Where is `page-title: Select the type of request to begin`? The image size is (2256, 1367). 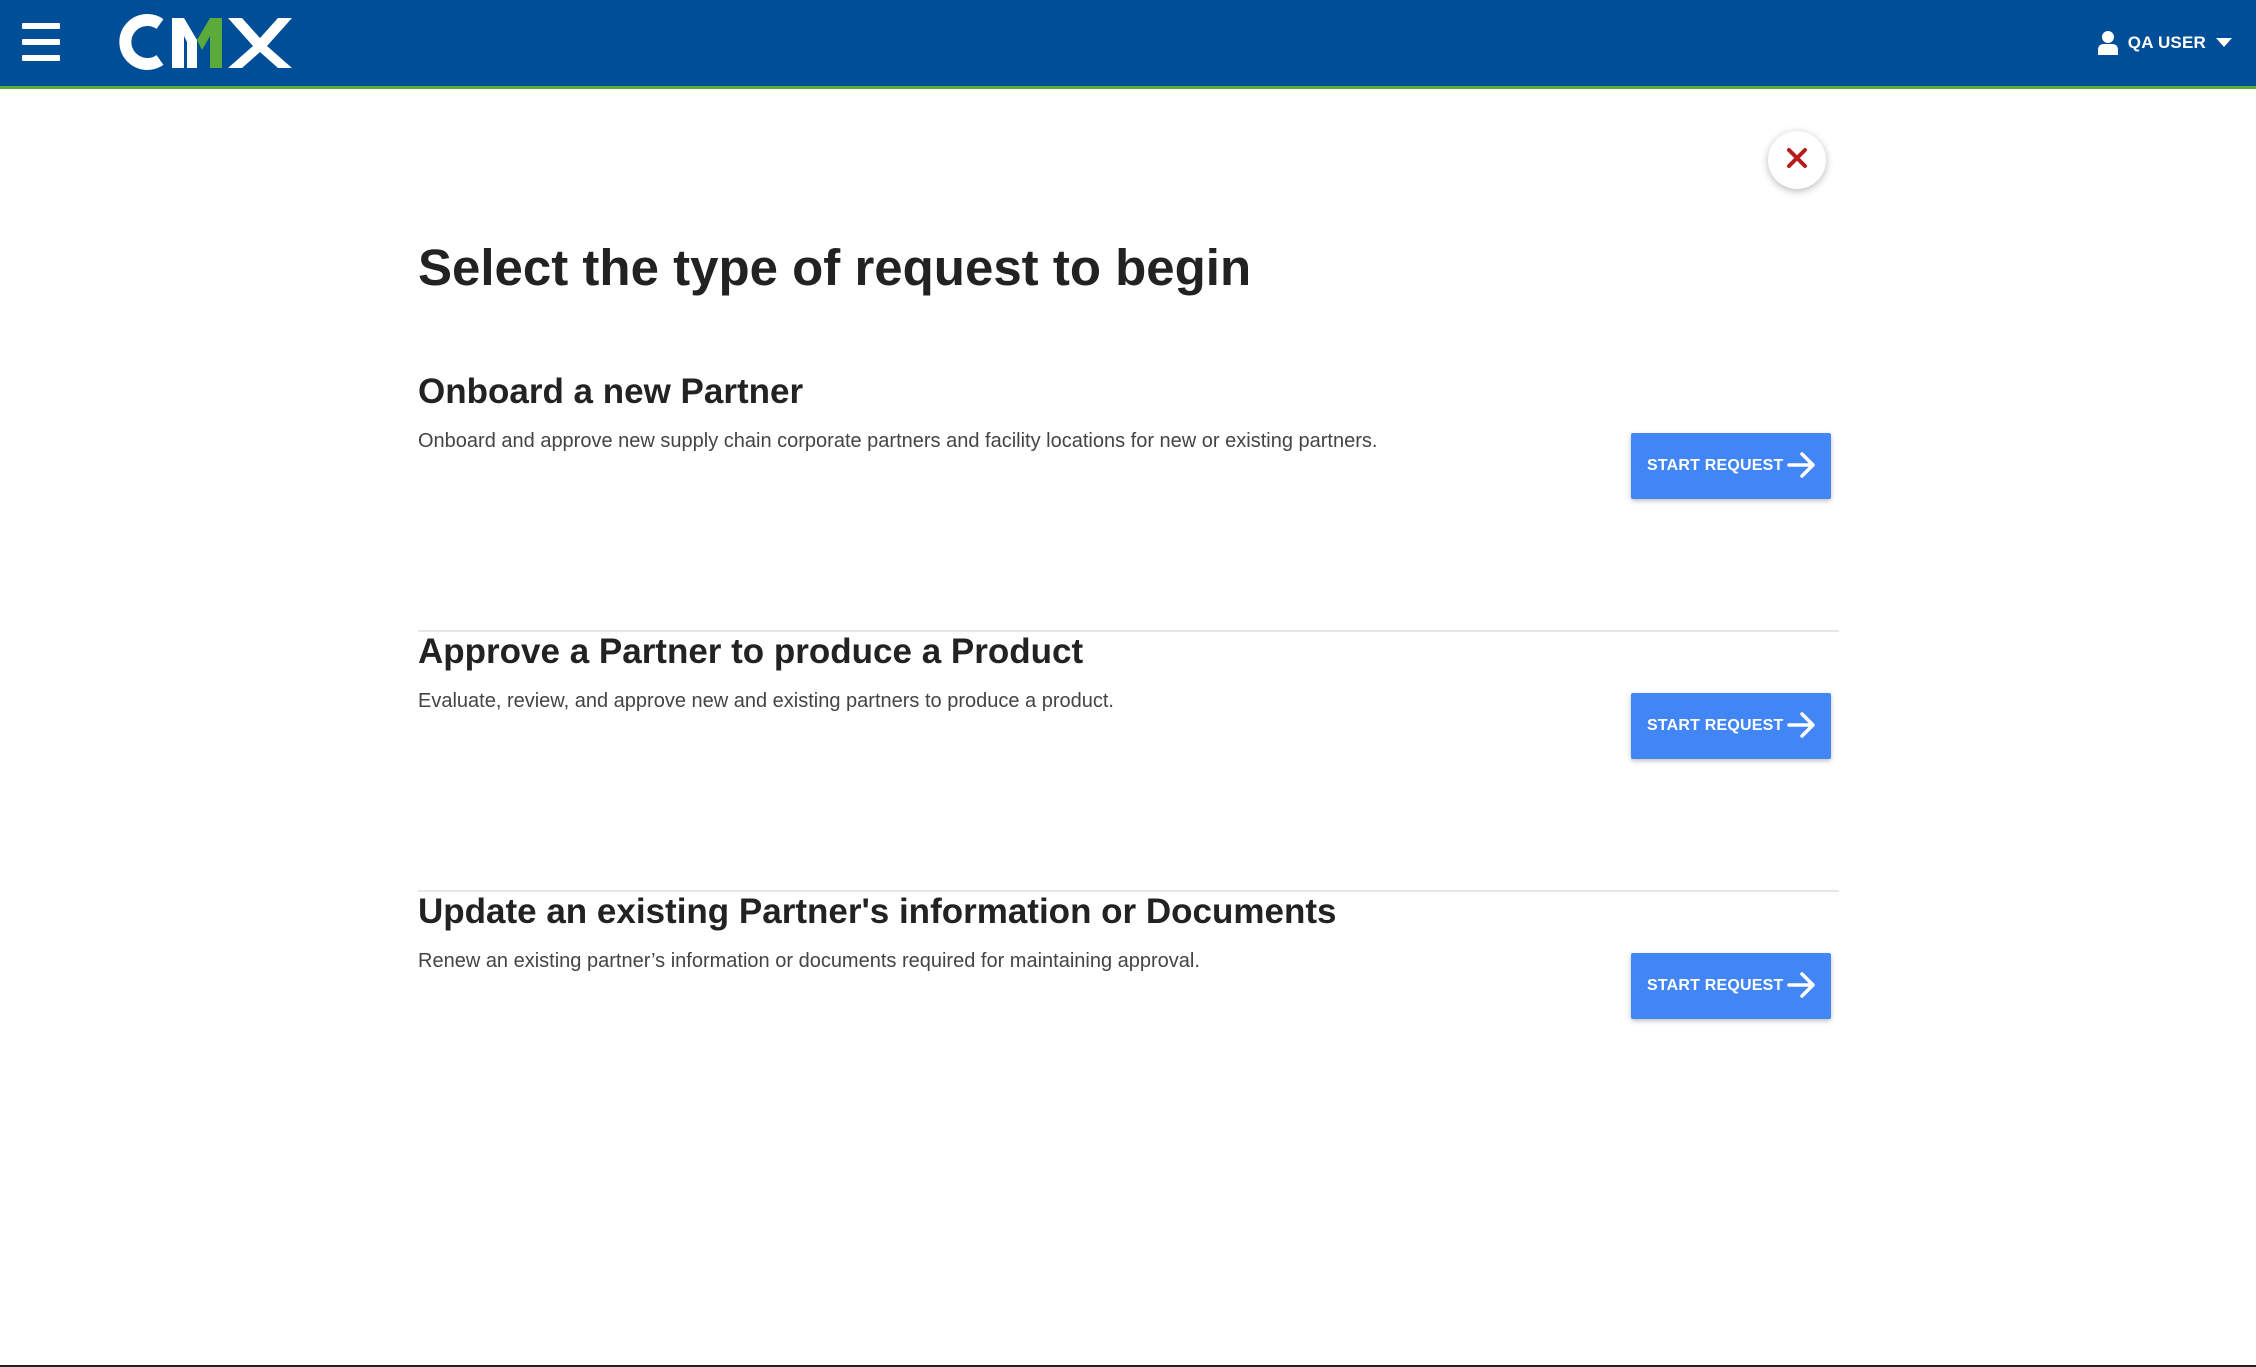 page-title: Select the type of request to begin is located at coordinates (835, 267).